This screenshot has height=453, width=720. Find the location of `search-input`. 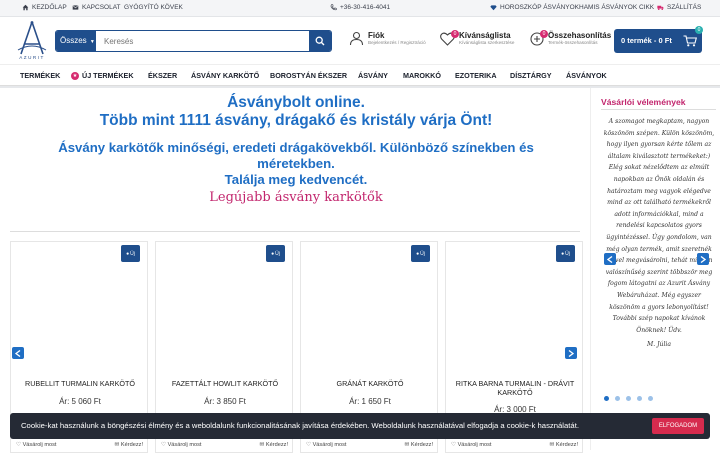

search-input is located at coordinates (202, 41).